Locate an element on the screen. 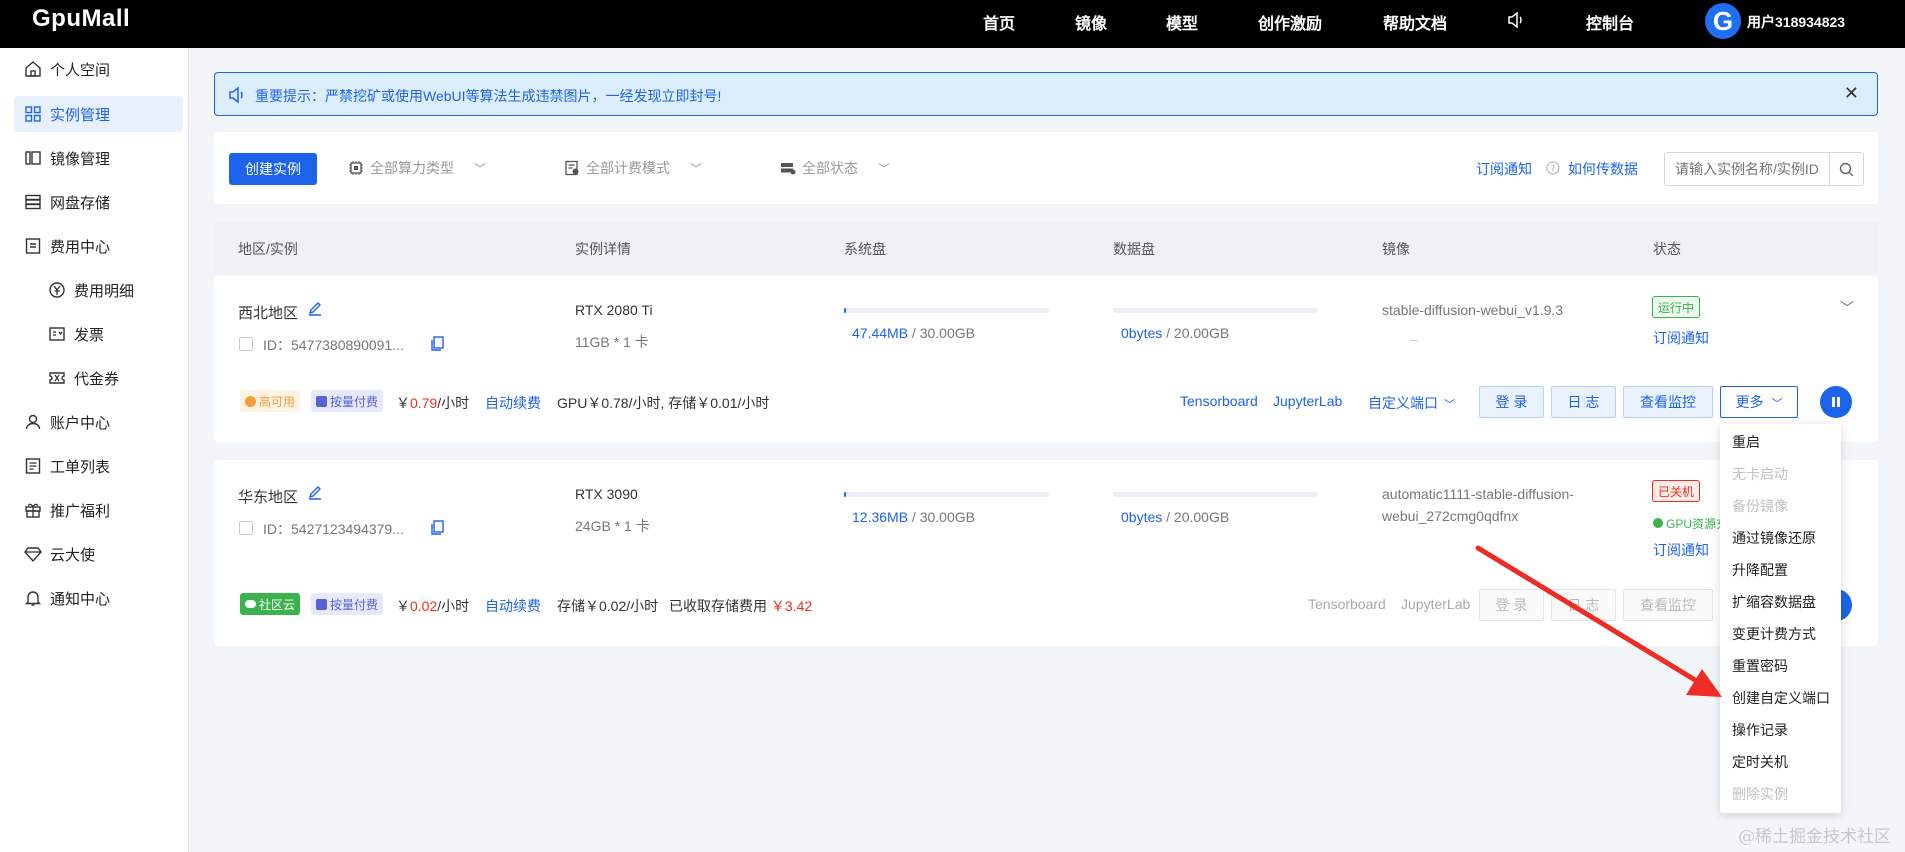  instance-region: 华东地区 is located at coordinates (268, 497).